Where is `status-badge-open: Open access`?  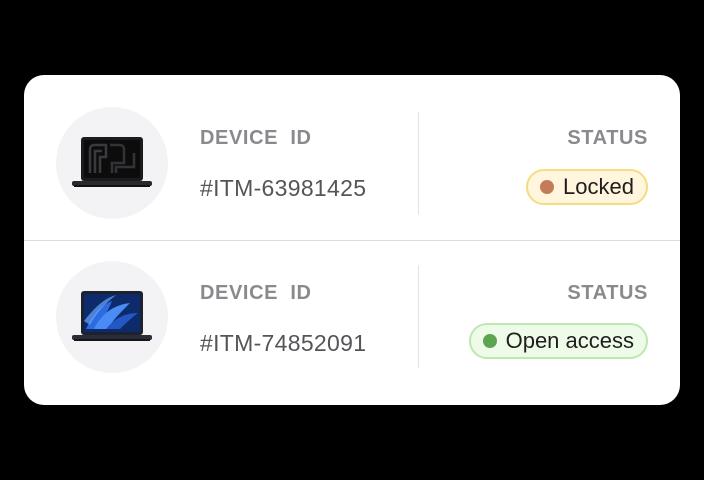 status-badge-open: Open access is located at coordinates (558, 341).